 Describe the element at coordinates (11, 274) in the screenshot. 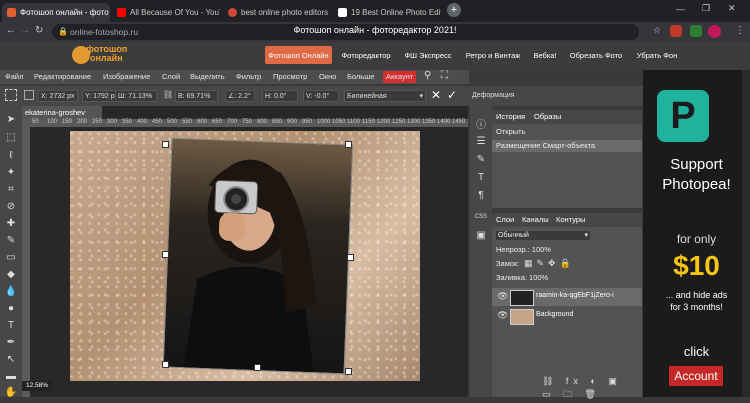

I see `paint-bucket-tool-icon: ◆` at that location.